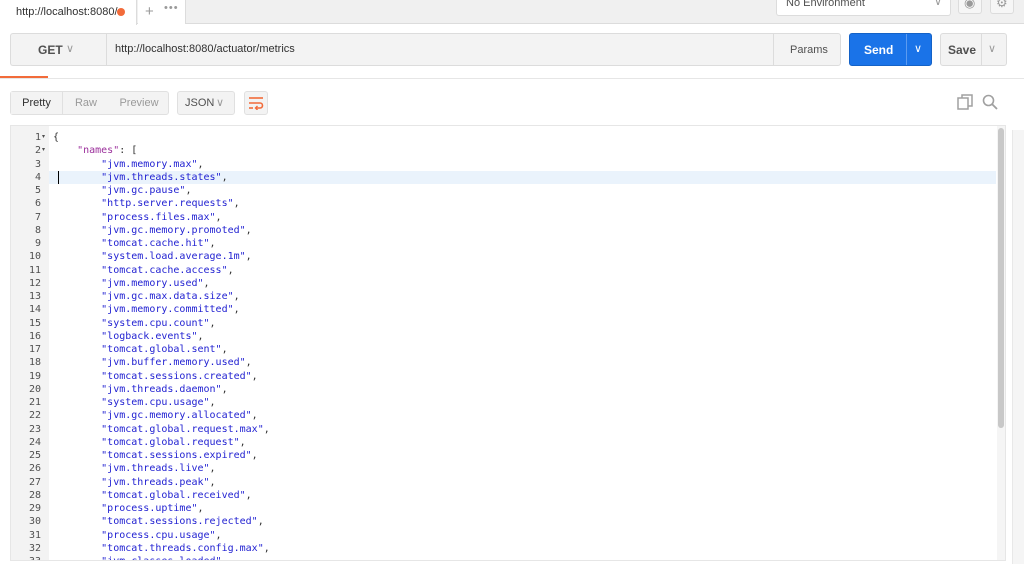 The width and height of the screenshot is (1024, 564). What do you see at coordinates (440, 49) in the screenshot?
I see `url-input: http://localhost:8080/actuator/metrics` at bounding box center [440, 49].